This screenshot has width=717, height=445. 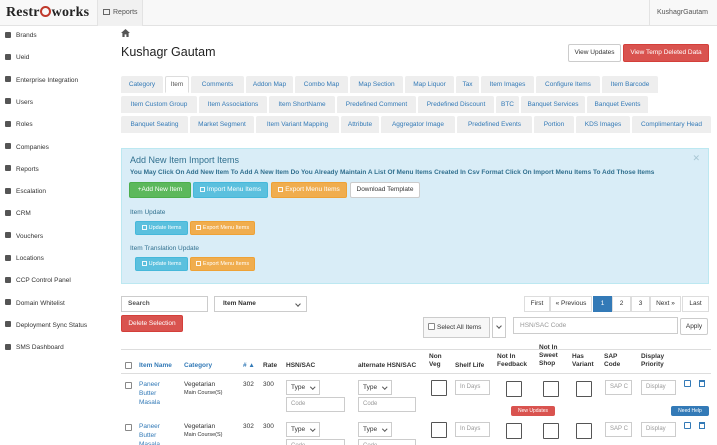 What do you see at coordinates (554, 124) in the screenshot?
I see `tab-portion: Portion` at bounding box center [554, 124].